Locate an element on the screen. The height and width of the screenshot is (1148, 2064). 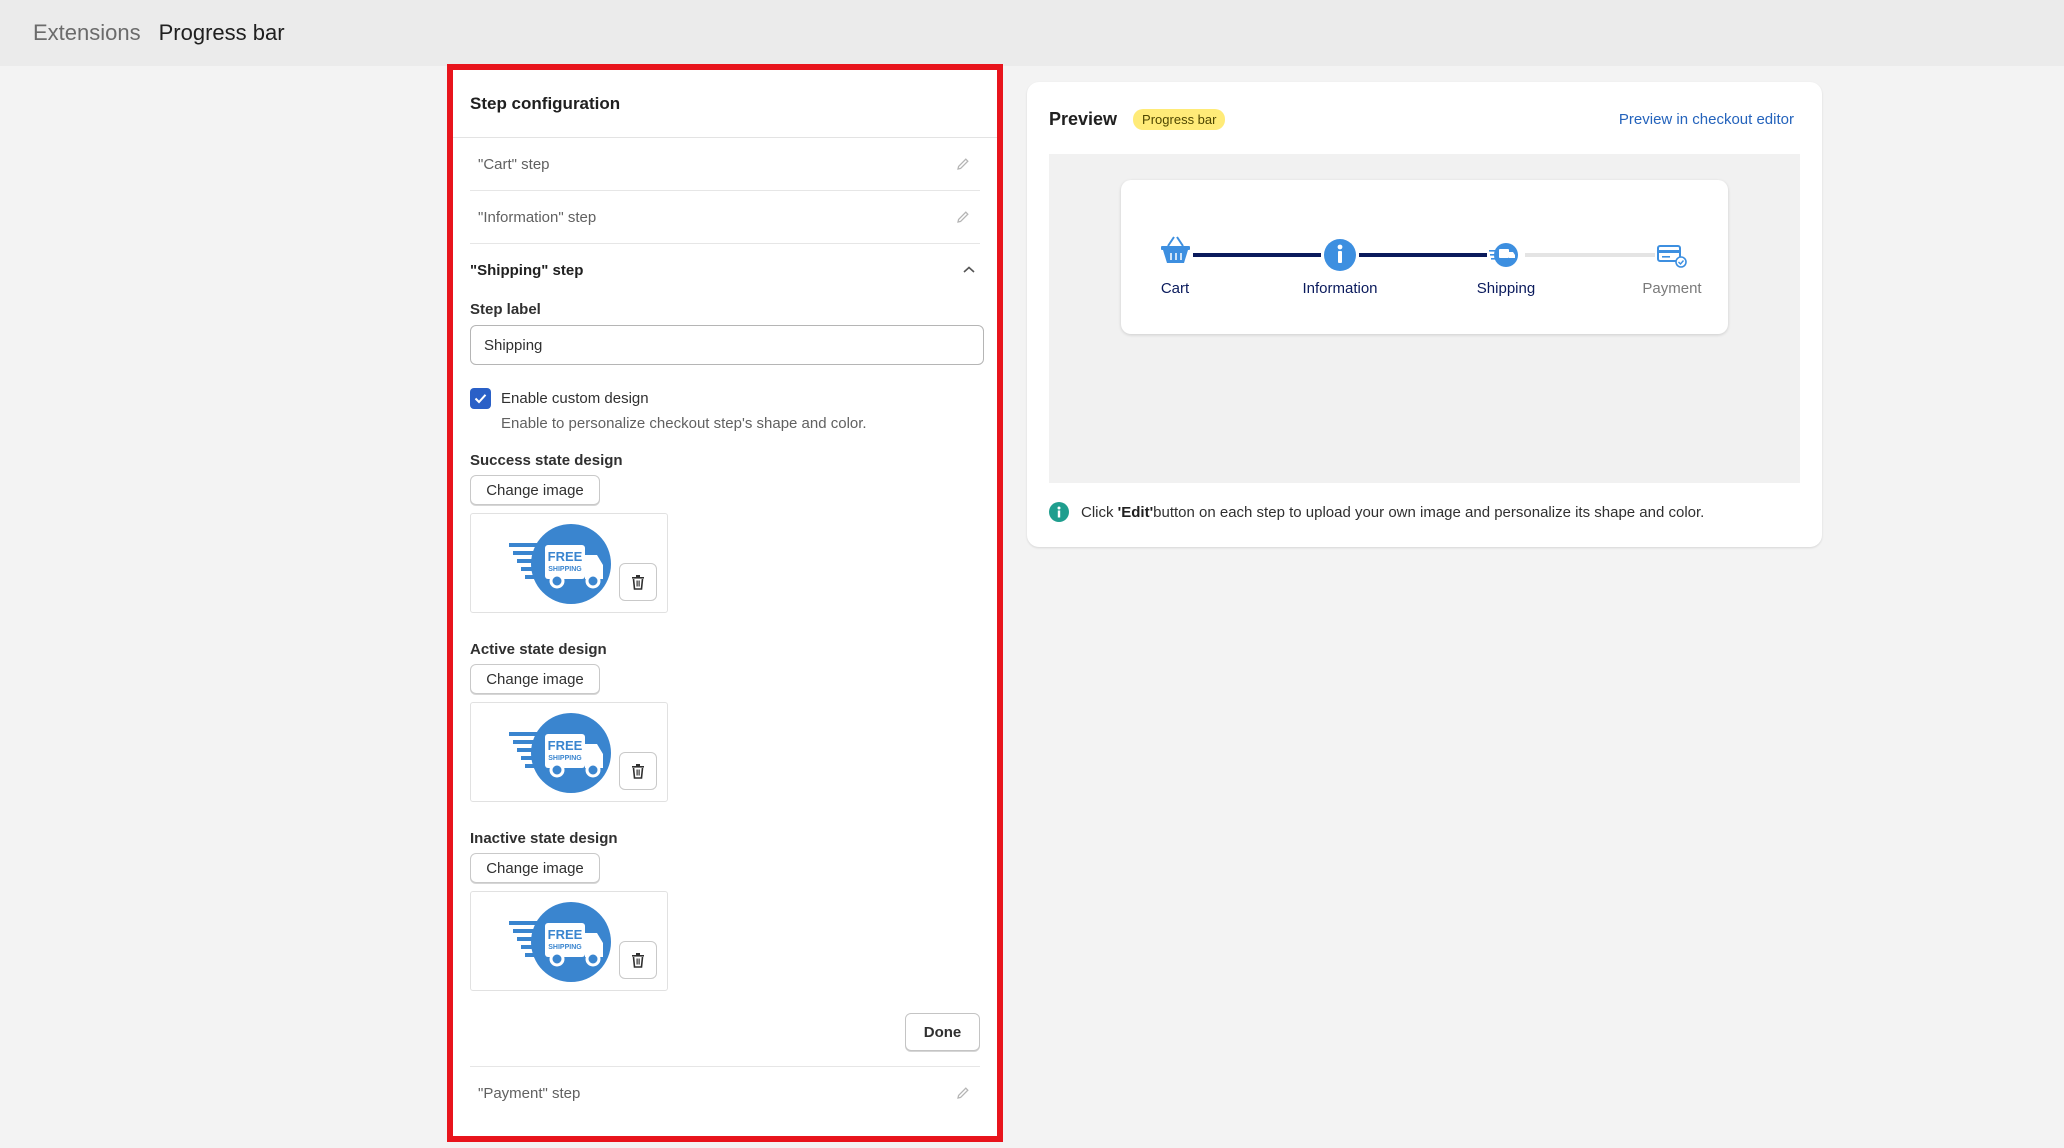
preview-title: Preview is located at coordinates (1083, 118).